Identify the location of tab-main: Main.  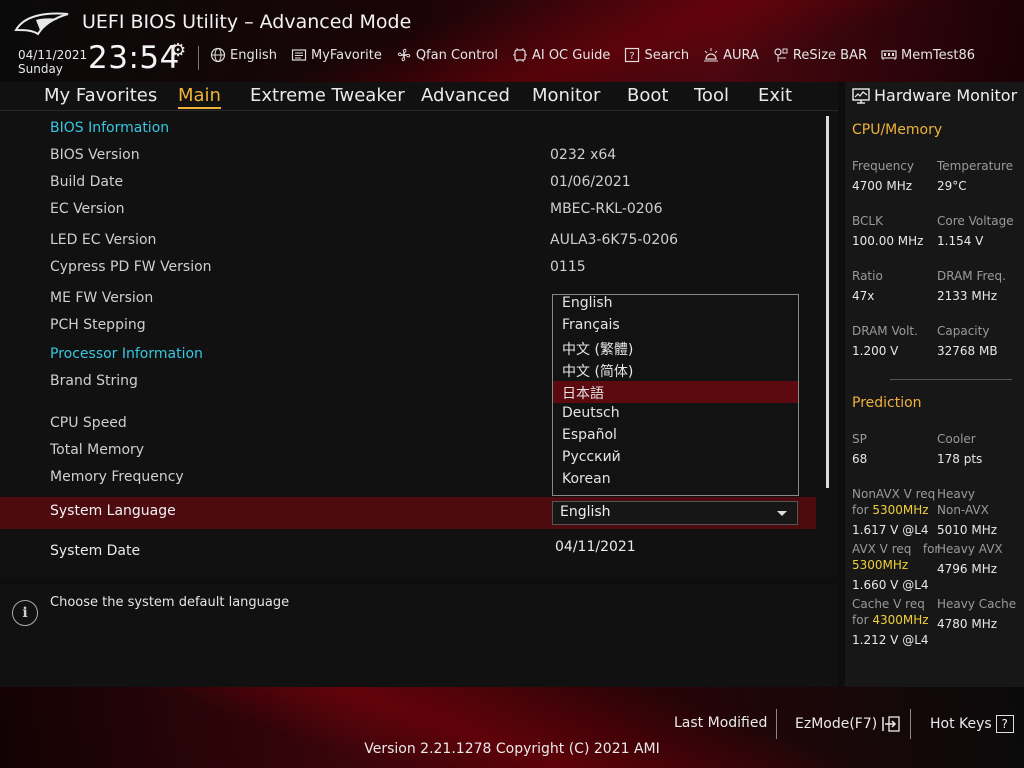
(199, 97).